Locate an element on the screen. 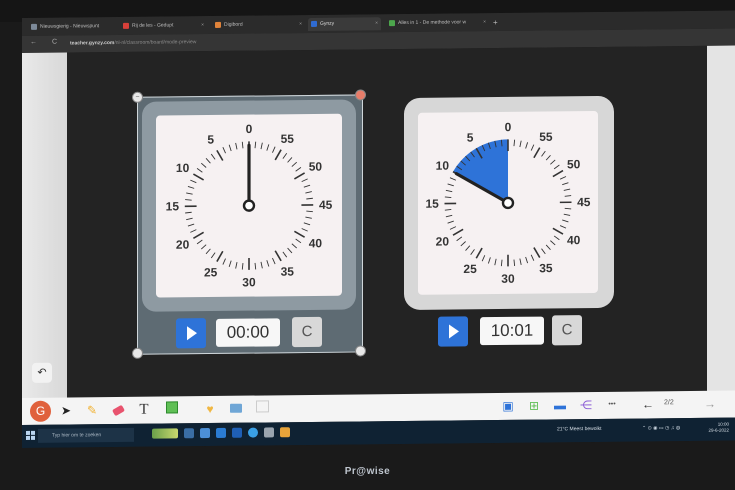  word-icon is located at coordinates (237, 432).